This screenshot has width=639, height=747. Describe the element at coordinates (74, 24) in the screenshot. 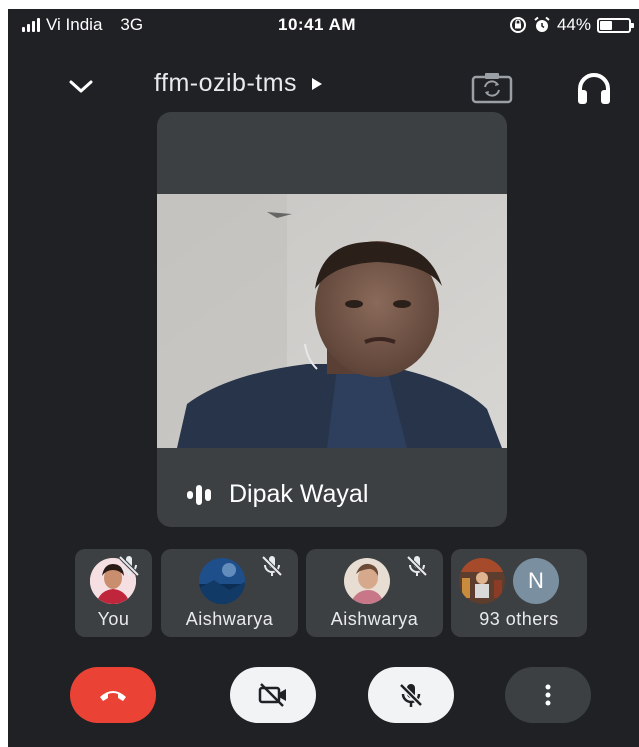

I see `carrier-label: Vi India` at that location.